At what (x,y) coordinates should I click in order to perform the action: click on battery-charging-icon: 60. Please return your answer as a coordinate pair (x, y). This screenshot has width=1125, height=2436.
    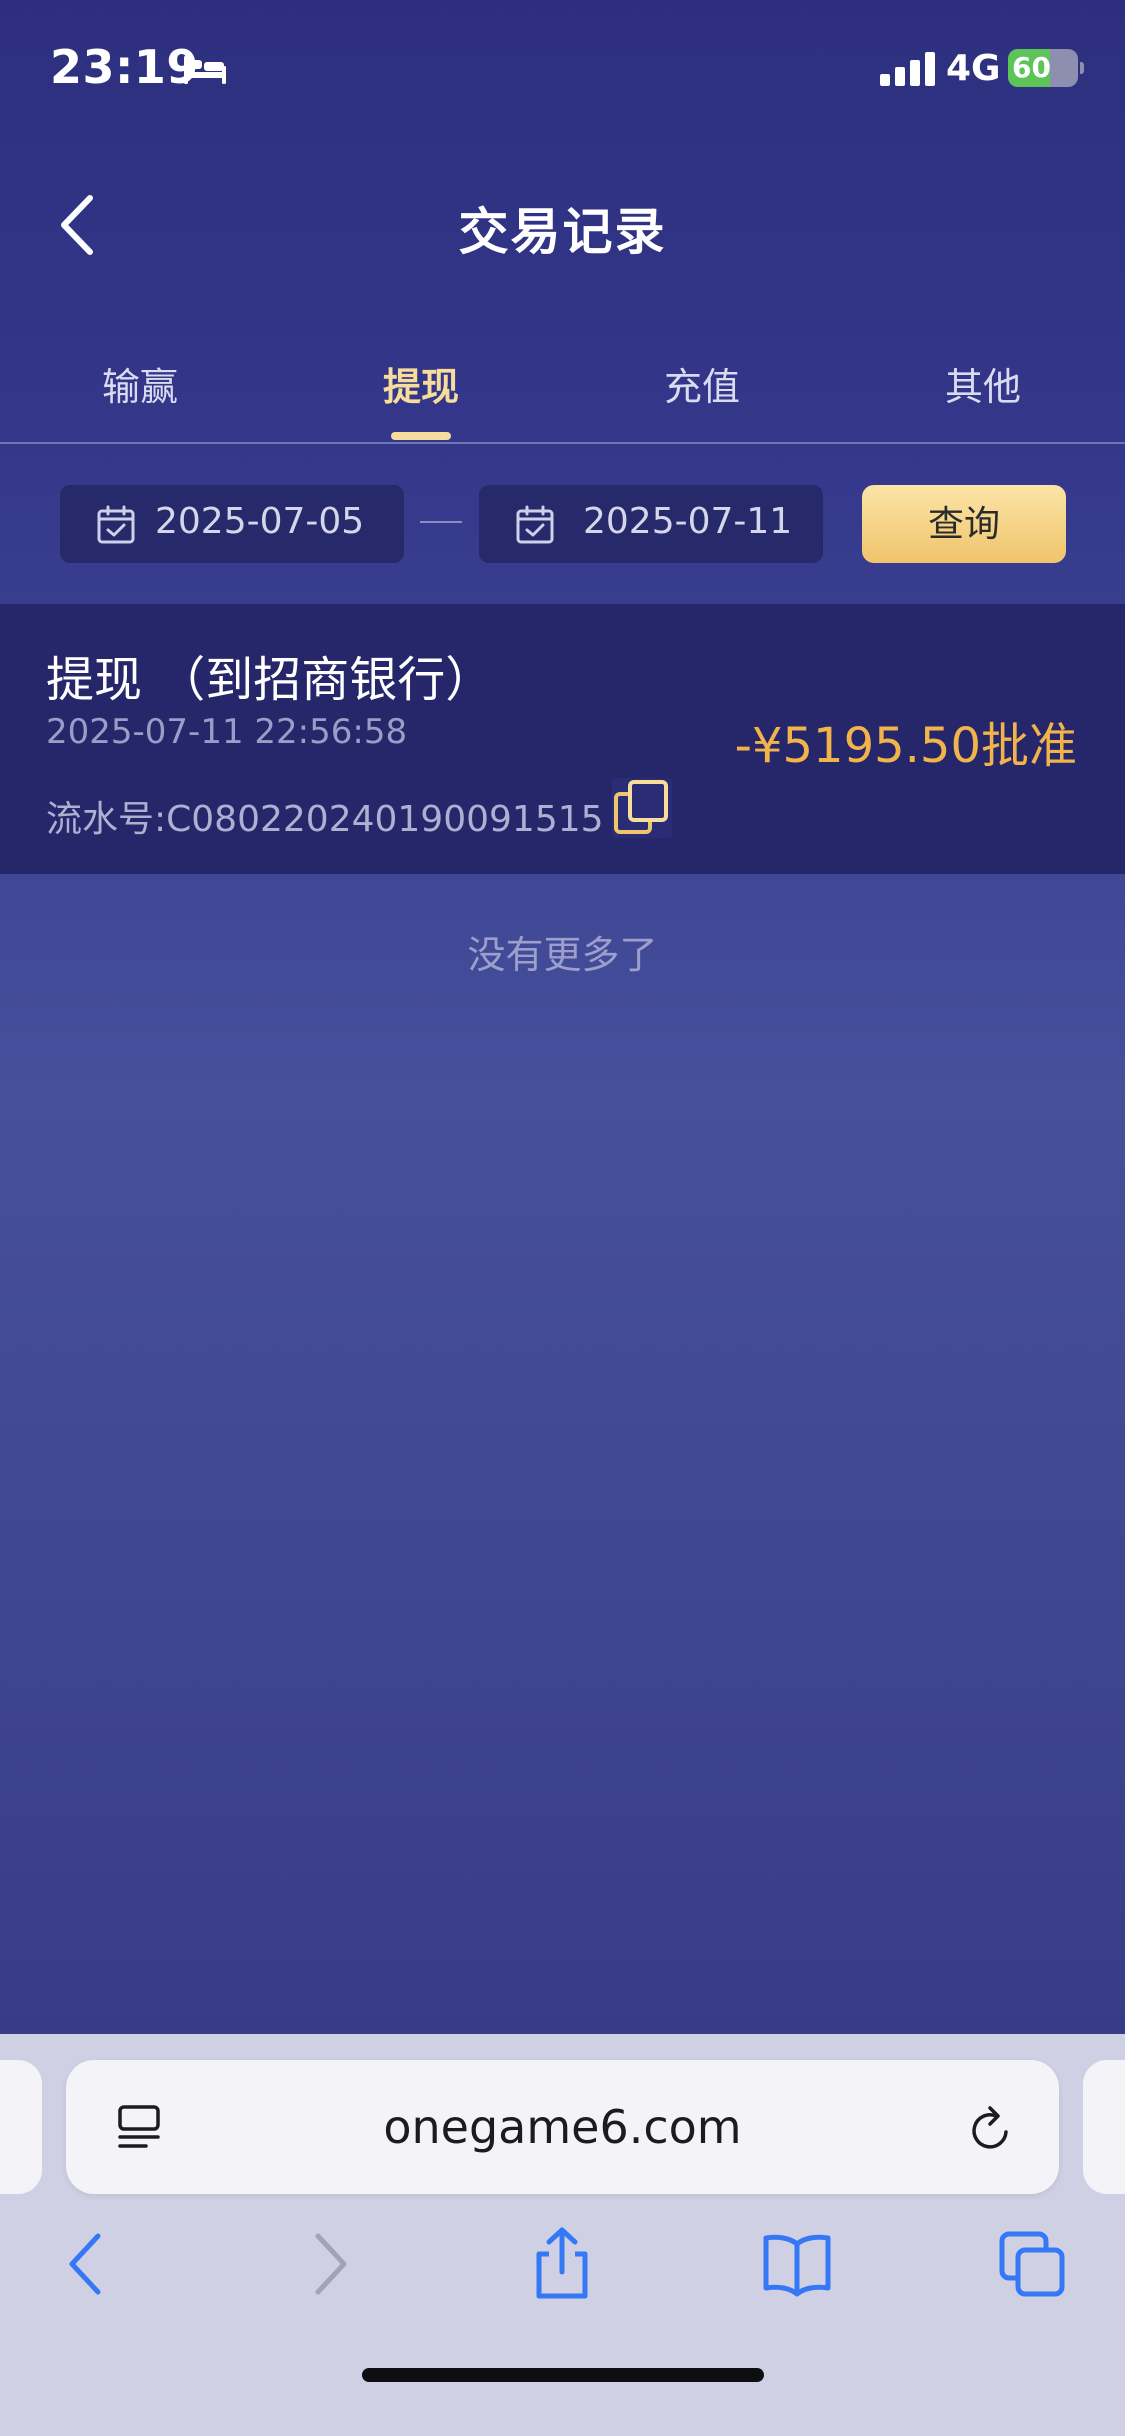
    Looking at the image, I should click on (1046, 68).